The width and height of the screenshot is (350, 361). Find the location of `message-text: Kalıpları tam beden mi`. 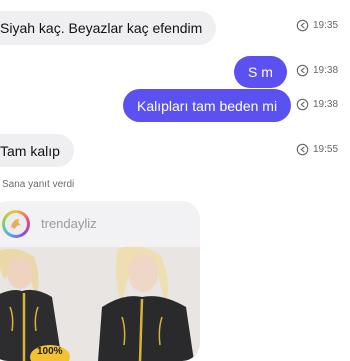

message-text: Kalıpları tam beden mi is located at coordinates (207, 106).